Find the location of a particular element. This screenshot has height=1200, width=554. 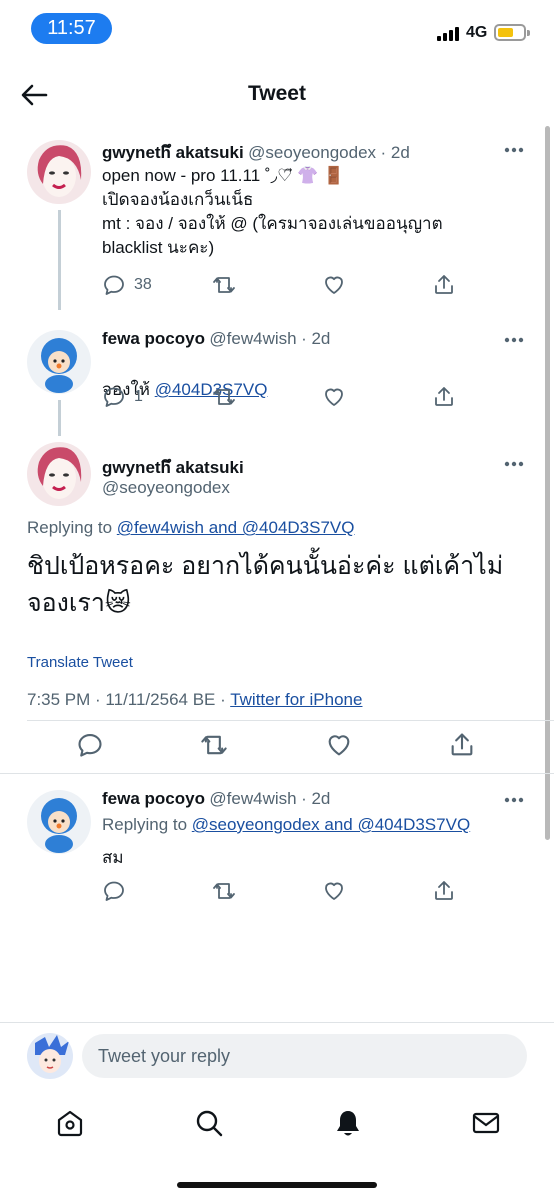

tweet-actions: 38 is located at coordinates (282, 287).